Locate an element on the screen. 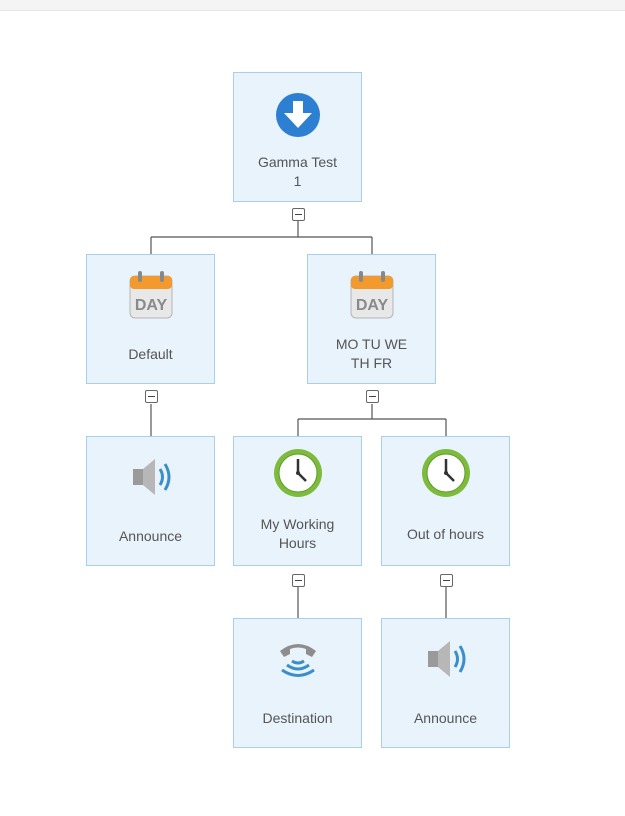  collapse-toggle-out-of-hours is located at coordinates (446, 580).